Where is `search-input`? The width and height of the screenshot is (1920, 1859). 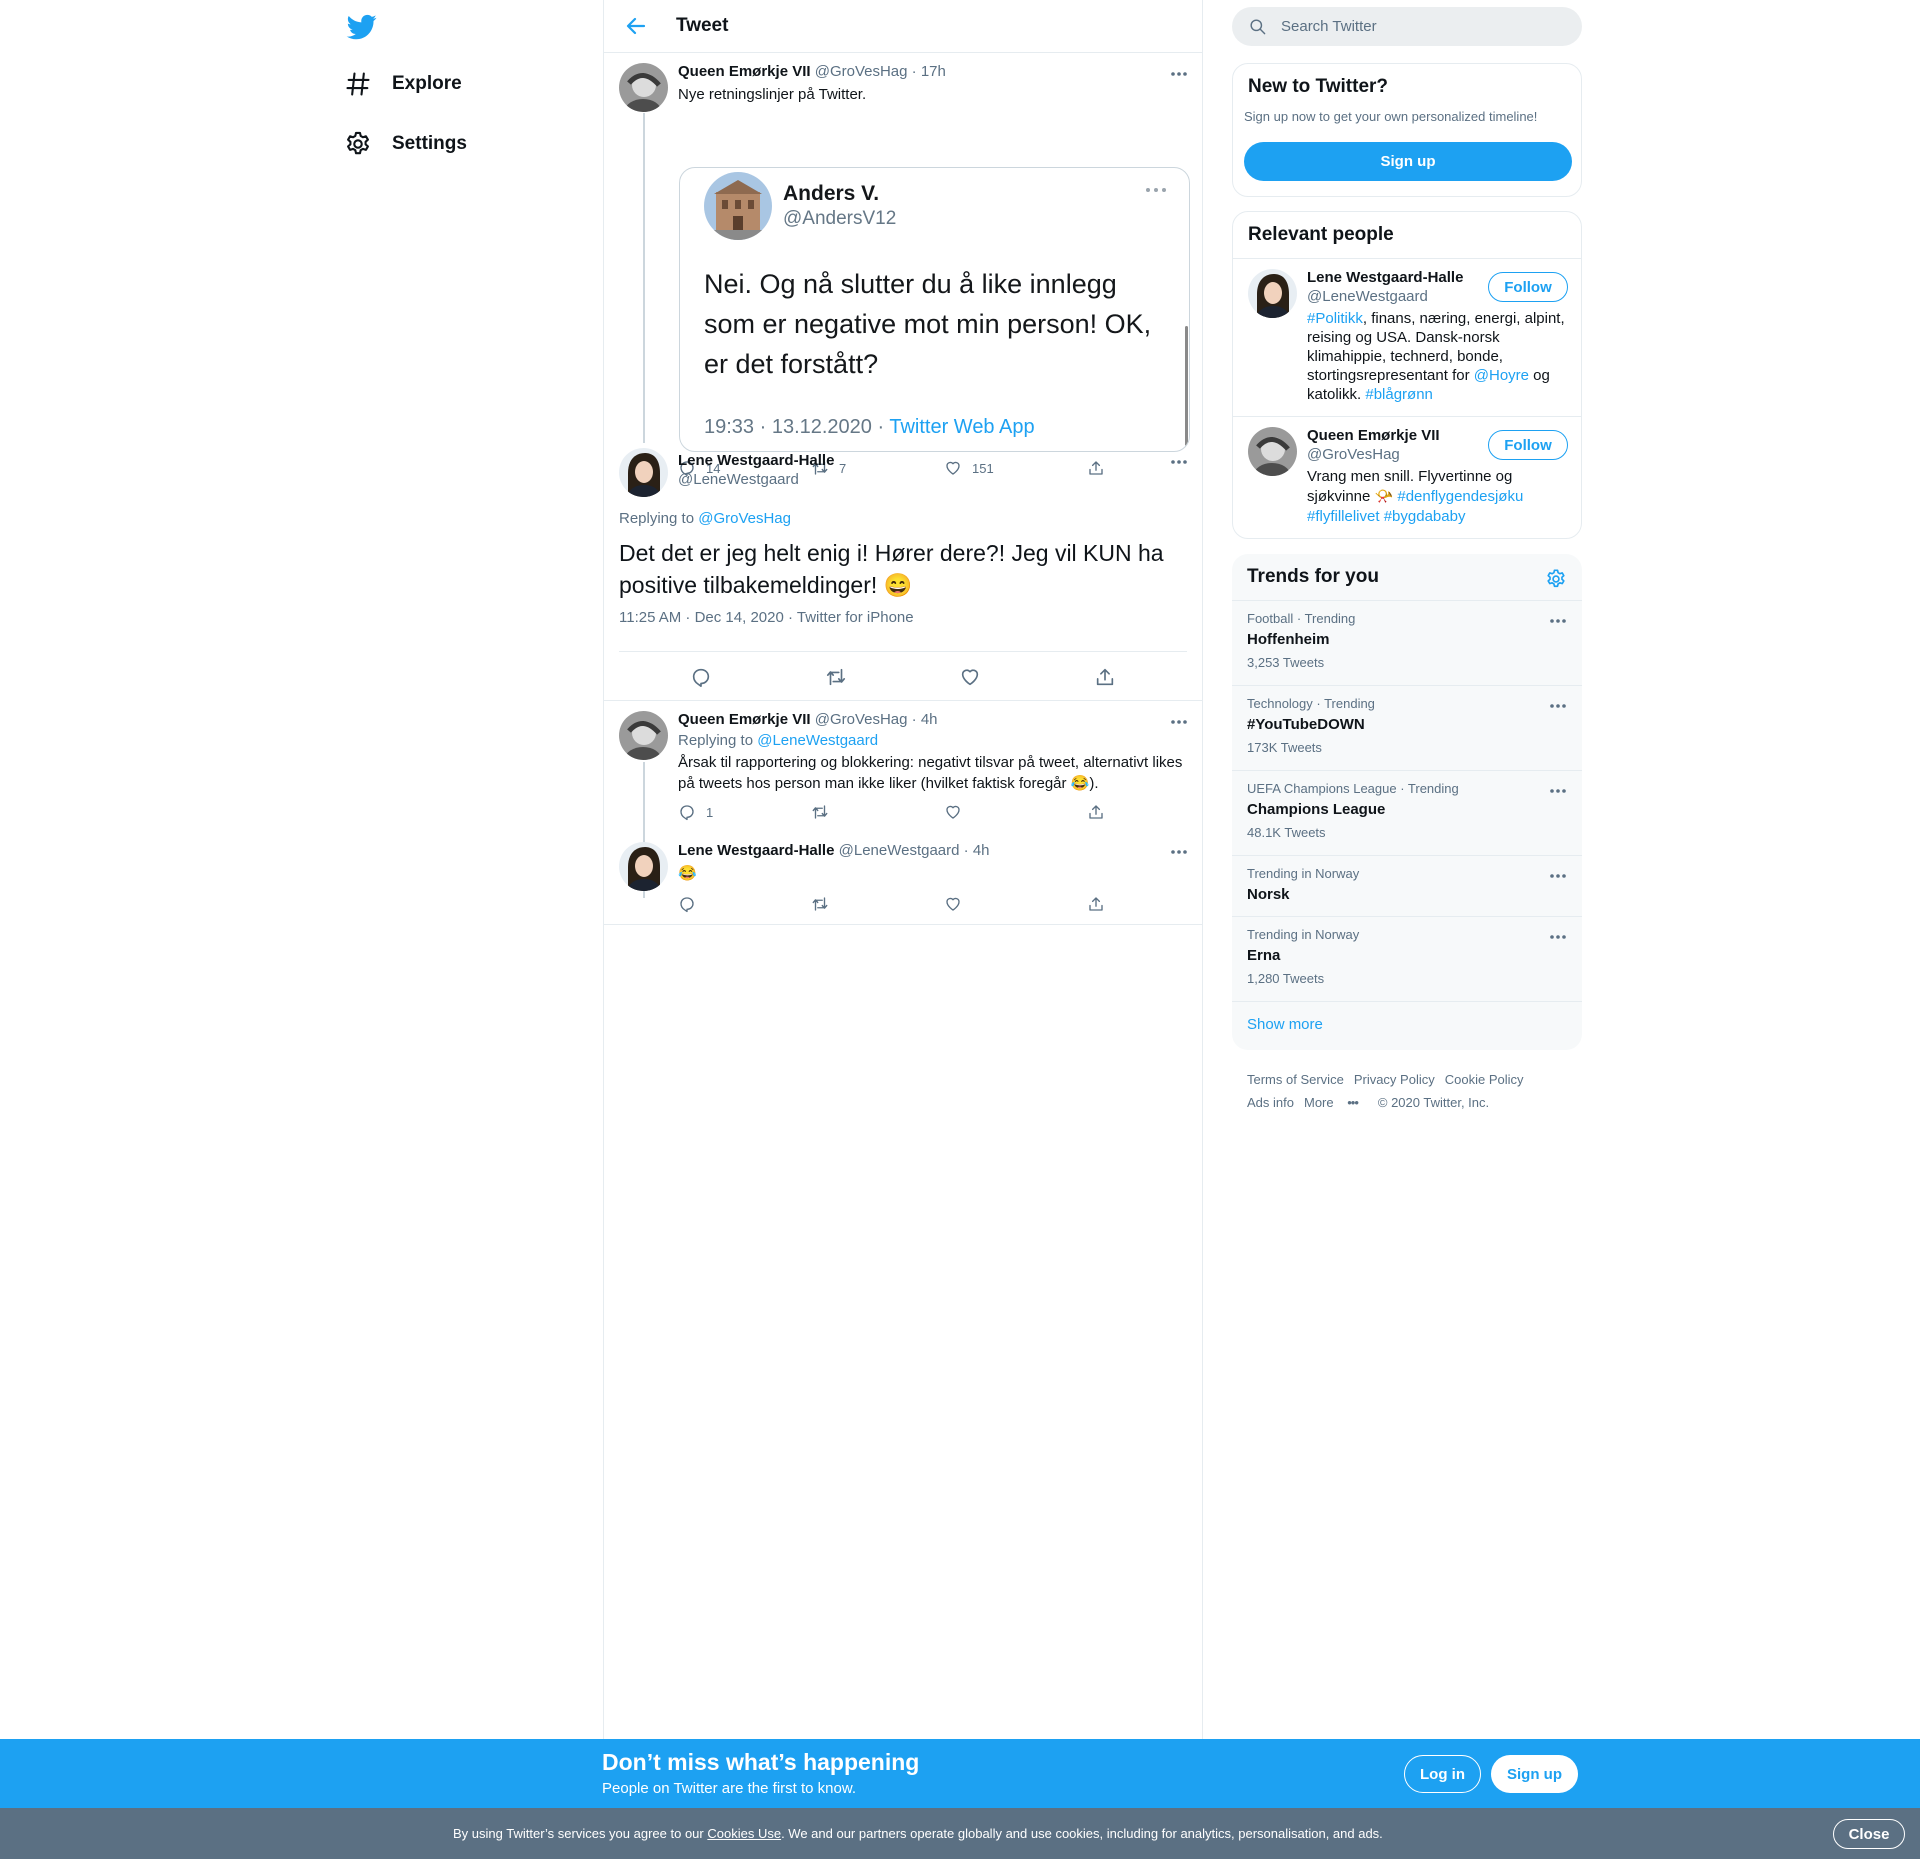
search-input is located at coordinates (1411, 26).